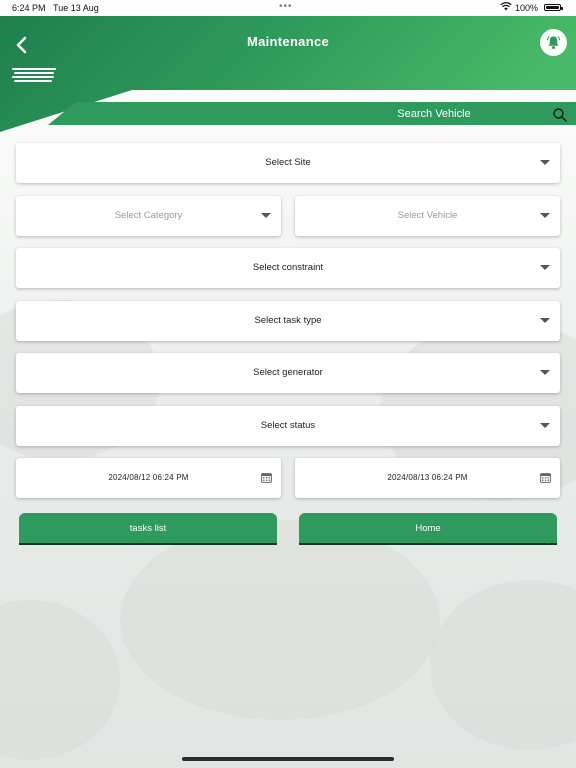  I want to click on multitask-dots-icon: •••, so click(286, 6).